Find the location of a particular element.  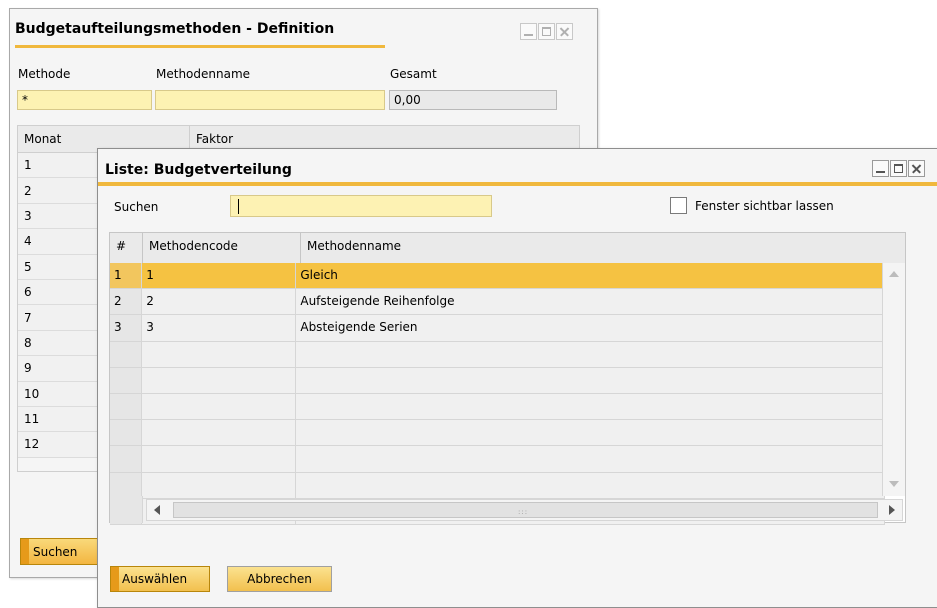

table-header: # Methodencode Methodenname is located at coordinates (507, 248).